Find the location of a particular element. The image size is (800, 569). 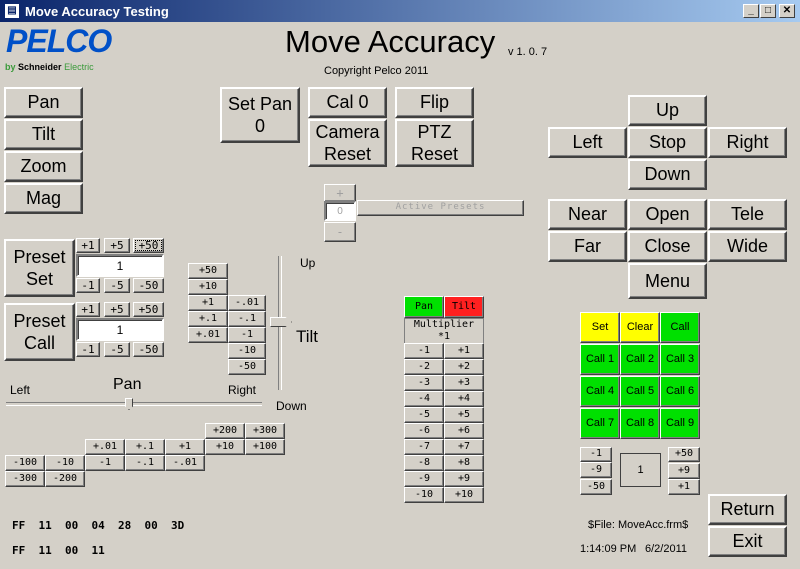

pan-step-minus100: -100 is located at coordinates (25, 463).